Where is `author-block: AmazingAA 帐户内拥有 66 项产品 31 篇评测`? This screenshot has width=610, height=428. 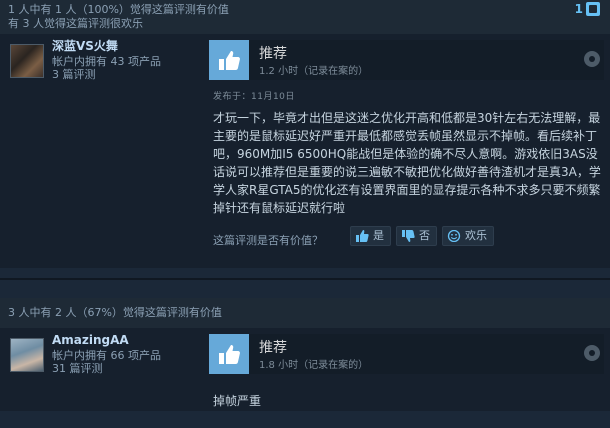 author-block: AmazingAA 帐户内拥有 66 项产品 31 篇评测 is located at coordinates (106, 355).